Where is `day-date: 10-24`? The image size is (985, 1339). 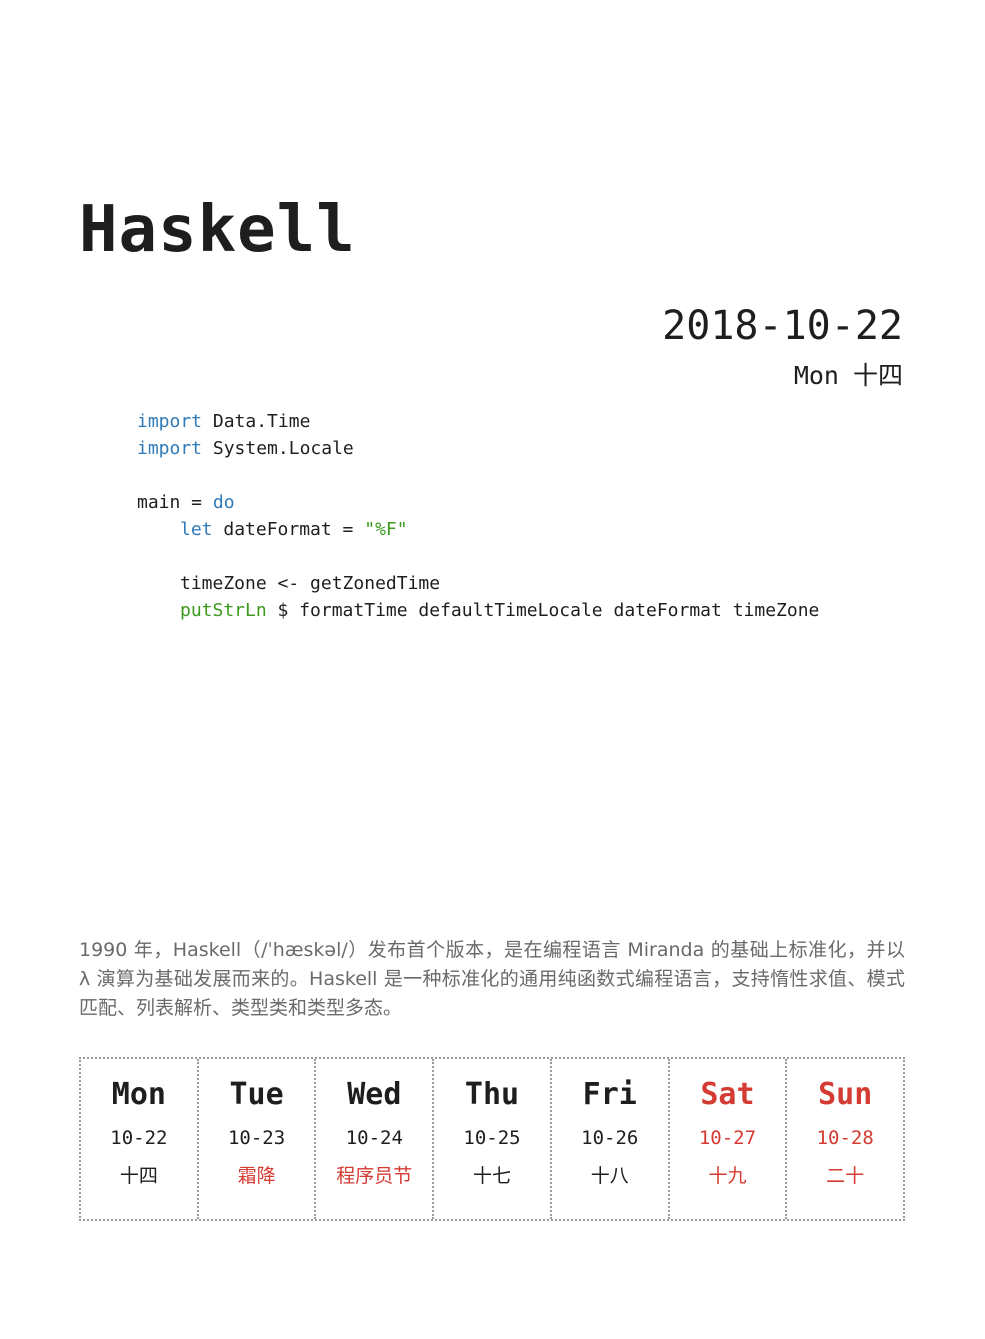 day-date: 10-24 is located at coordinates (374, 1138).